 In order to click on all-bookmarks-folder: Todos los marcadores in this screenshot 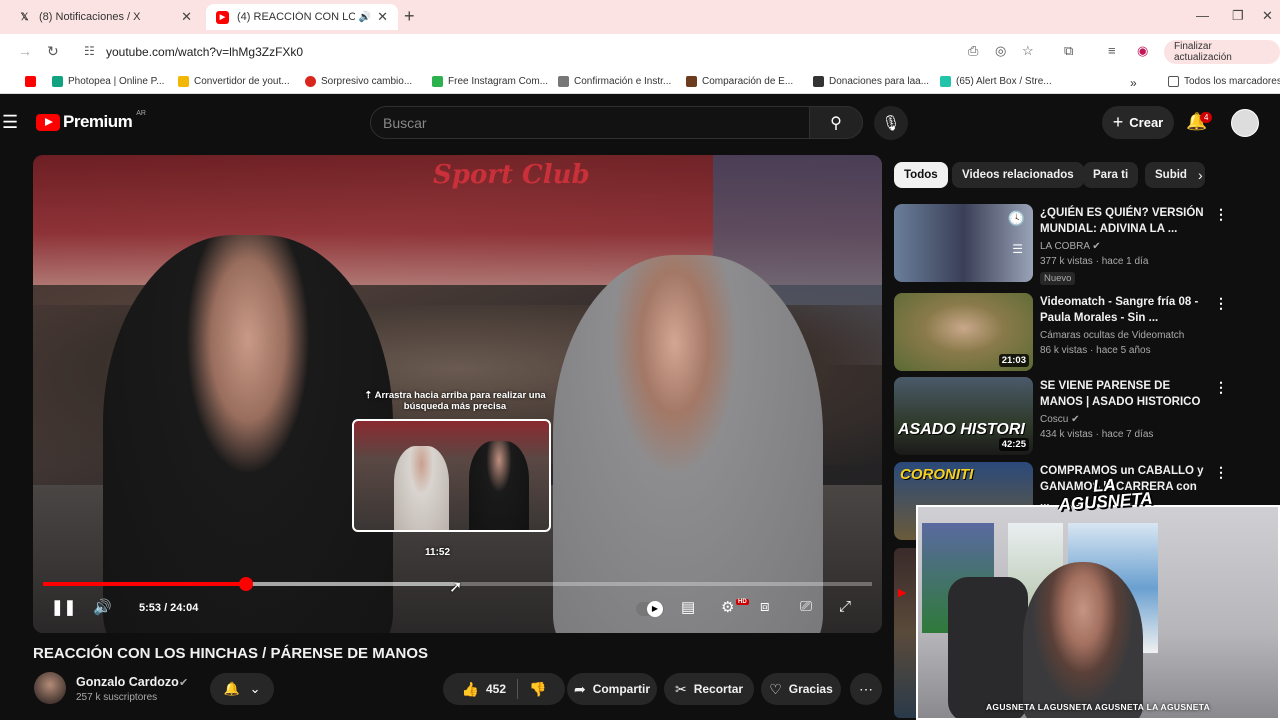, I will do `click(1224, 81)`.